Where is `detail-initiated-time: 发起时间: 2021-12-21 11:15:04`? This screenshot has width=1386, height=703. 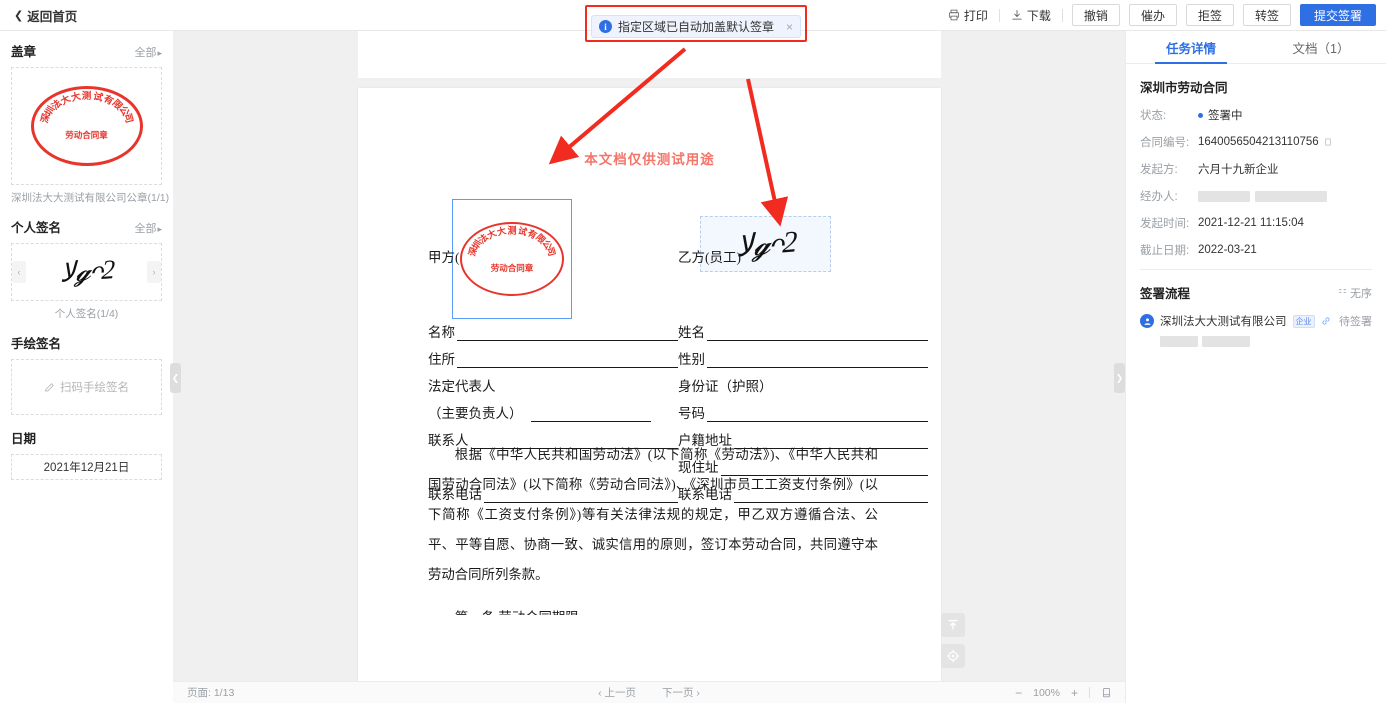
detail-initiated-time: 发起时间: 2021-12-21 11:15:04 is located at coordinates (1256, 223).